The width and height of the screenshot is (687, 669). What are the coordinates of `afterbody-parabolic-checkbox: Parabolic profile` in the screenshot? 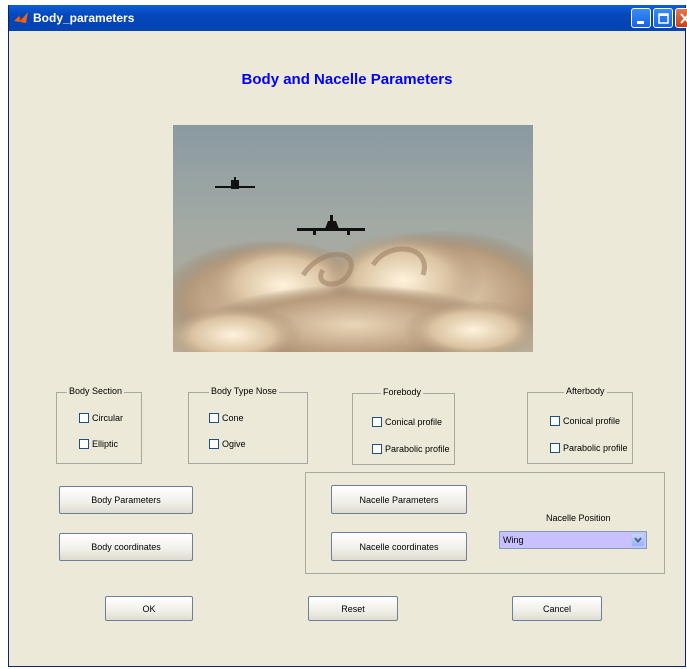 It's located at (589, 448).